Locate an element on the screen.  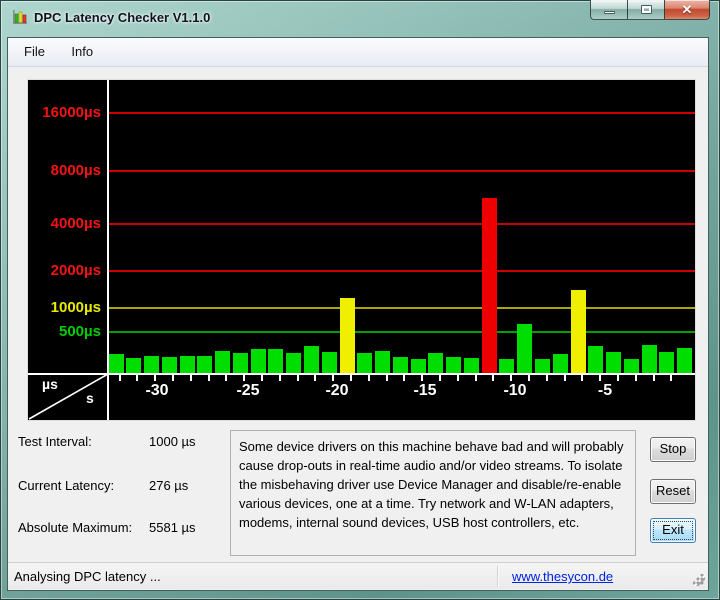
gridline-500us is located at coordinates (402, 332).